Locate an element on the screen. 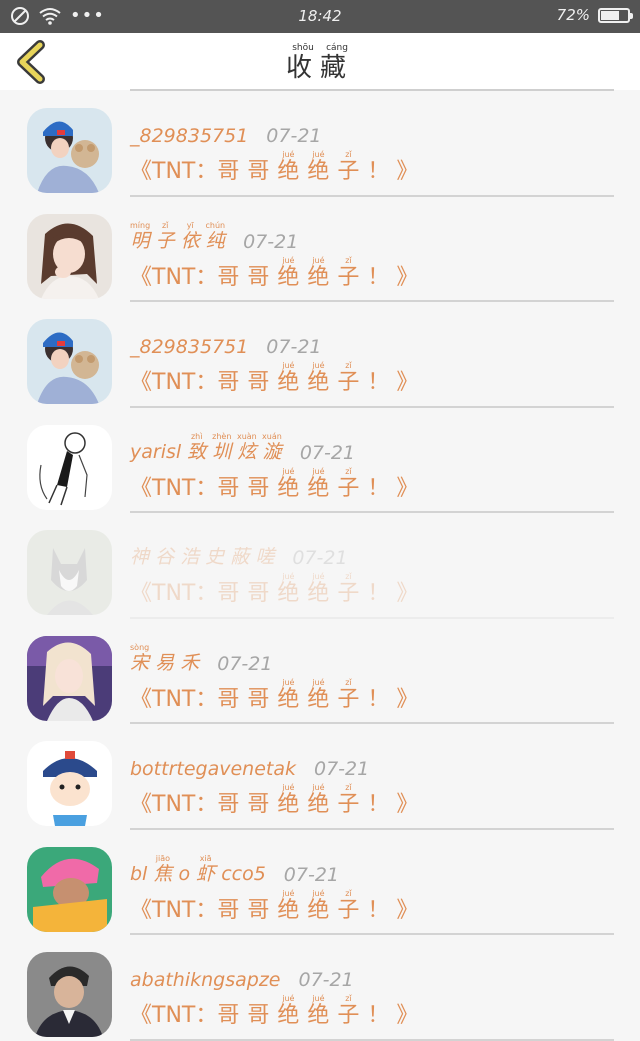 The image size is (640, 1041). name-pinyin: jiāo is located at coordinates (163, 858).